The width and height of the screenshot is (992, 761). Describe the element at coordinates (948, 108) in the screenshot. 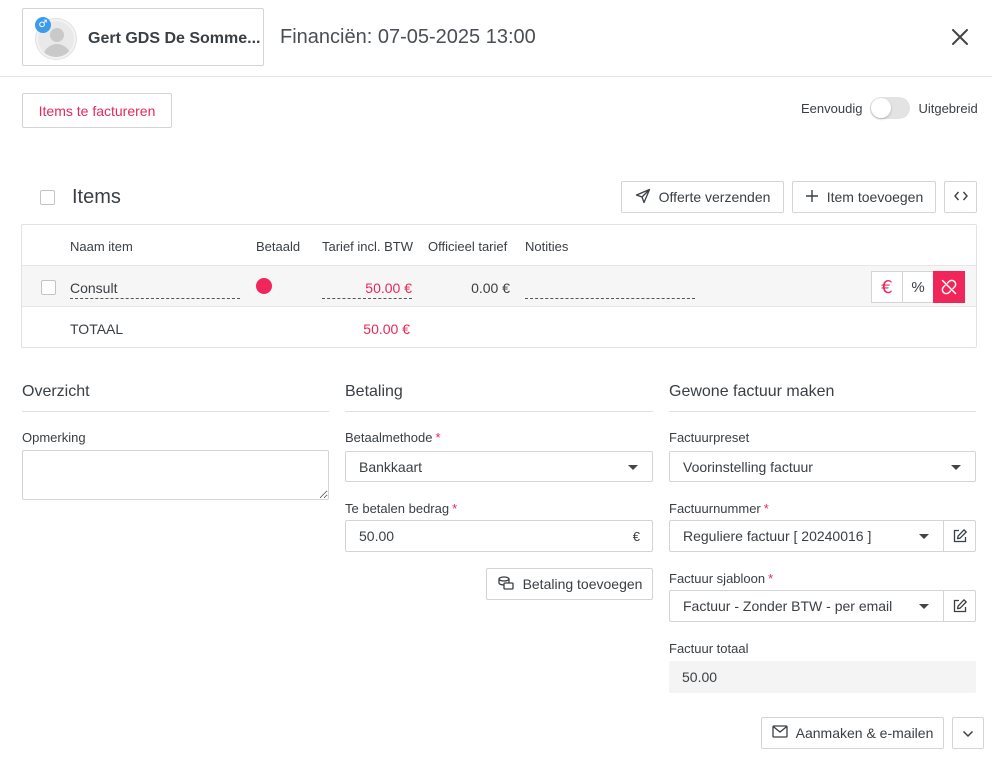

I see `mode-extended-label: Uitgebreid` at that location.